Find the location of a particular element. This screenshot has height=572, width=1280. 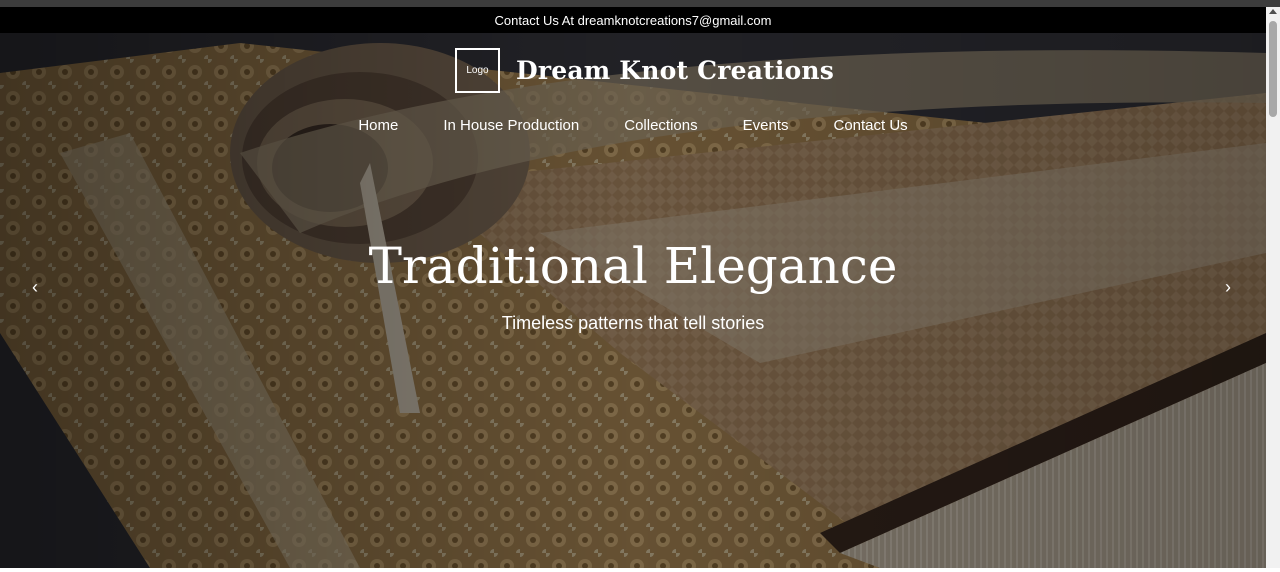

scrollbar-thumb is located at coordinates (1273, 69).